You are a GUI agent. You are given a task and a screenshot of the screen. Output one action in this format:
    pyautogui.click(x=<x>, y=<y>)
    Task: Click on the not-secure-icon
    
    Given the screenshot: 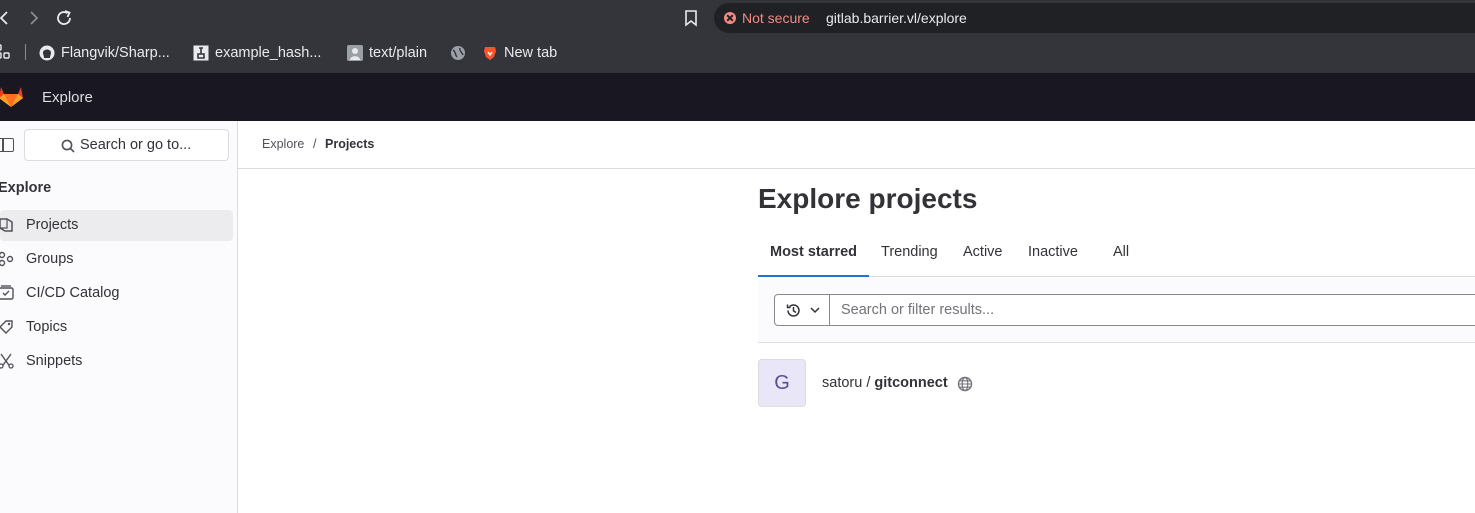 What is the action you would take?
    pyautogui.click(x=730, y=18)
    